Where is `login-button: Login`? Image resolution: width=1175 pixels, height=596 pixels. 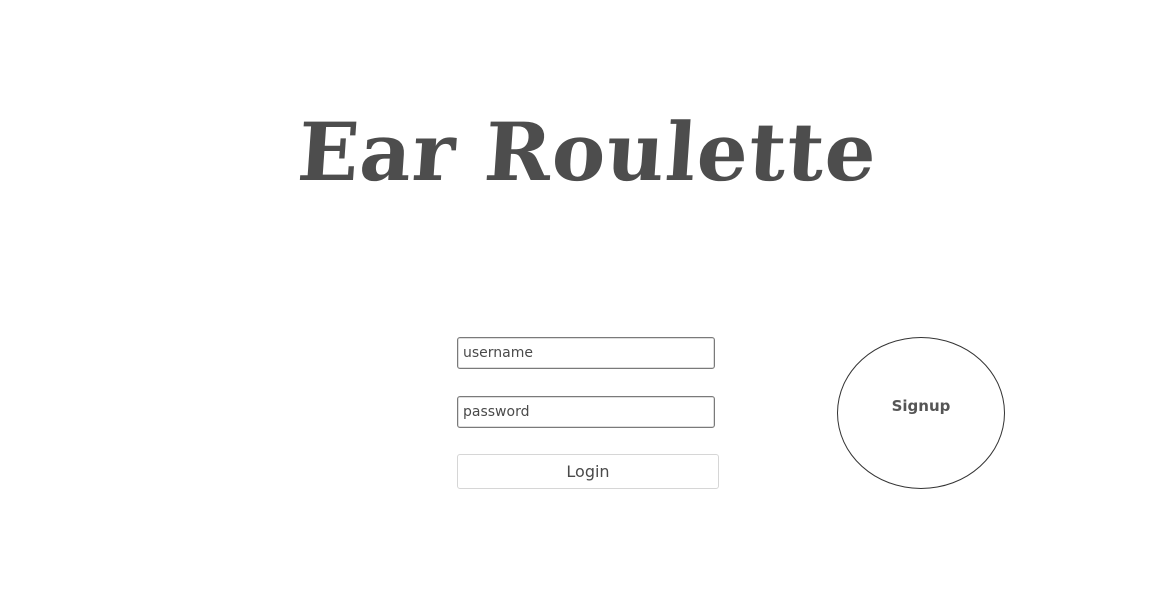 login-button: Login is located at coordinates (588, 471).